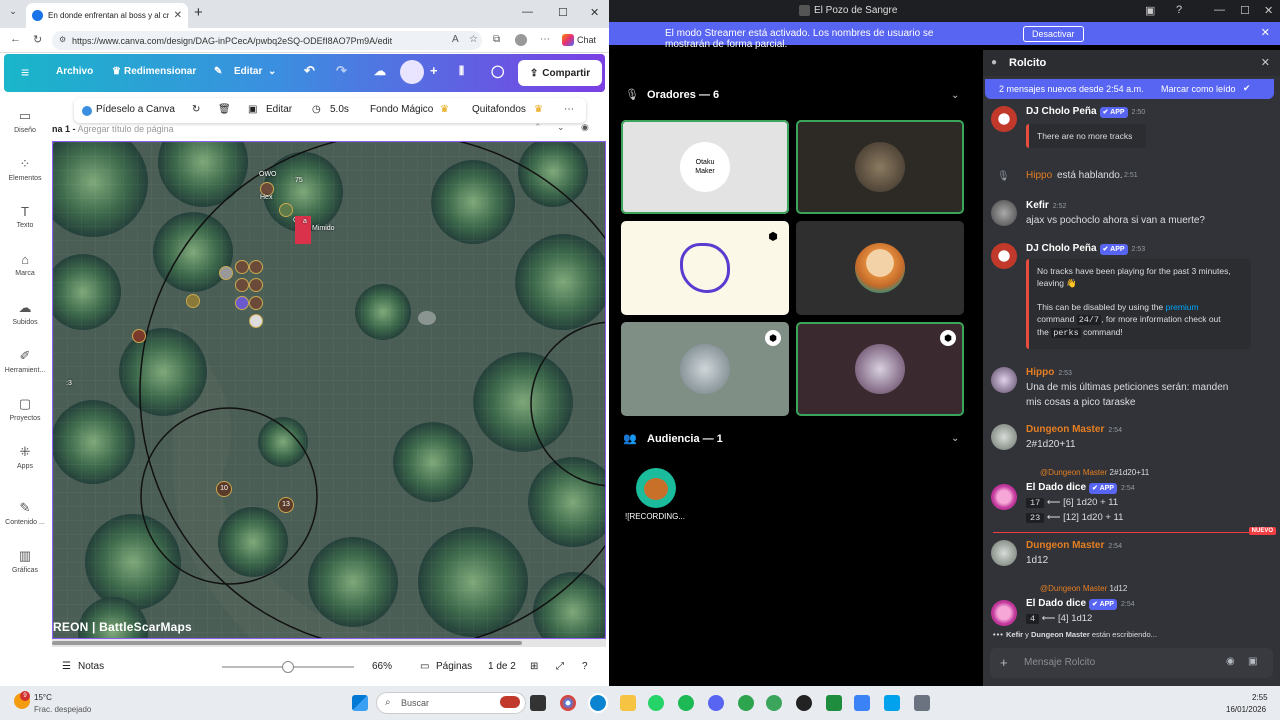  I want to click on map-token-numbered: 10, so click(224, 489).